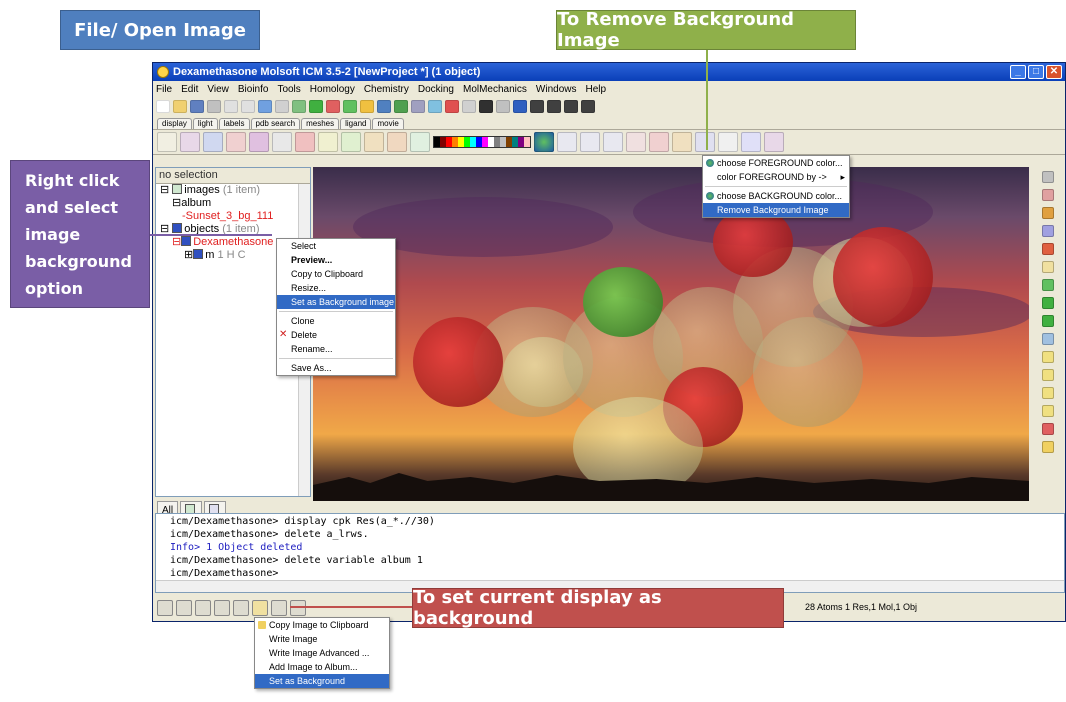 The width and height of the screenshot is (1066, 702). I want to click on tab-movie: movie, so click(388, 123).